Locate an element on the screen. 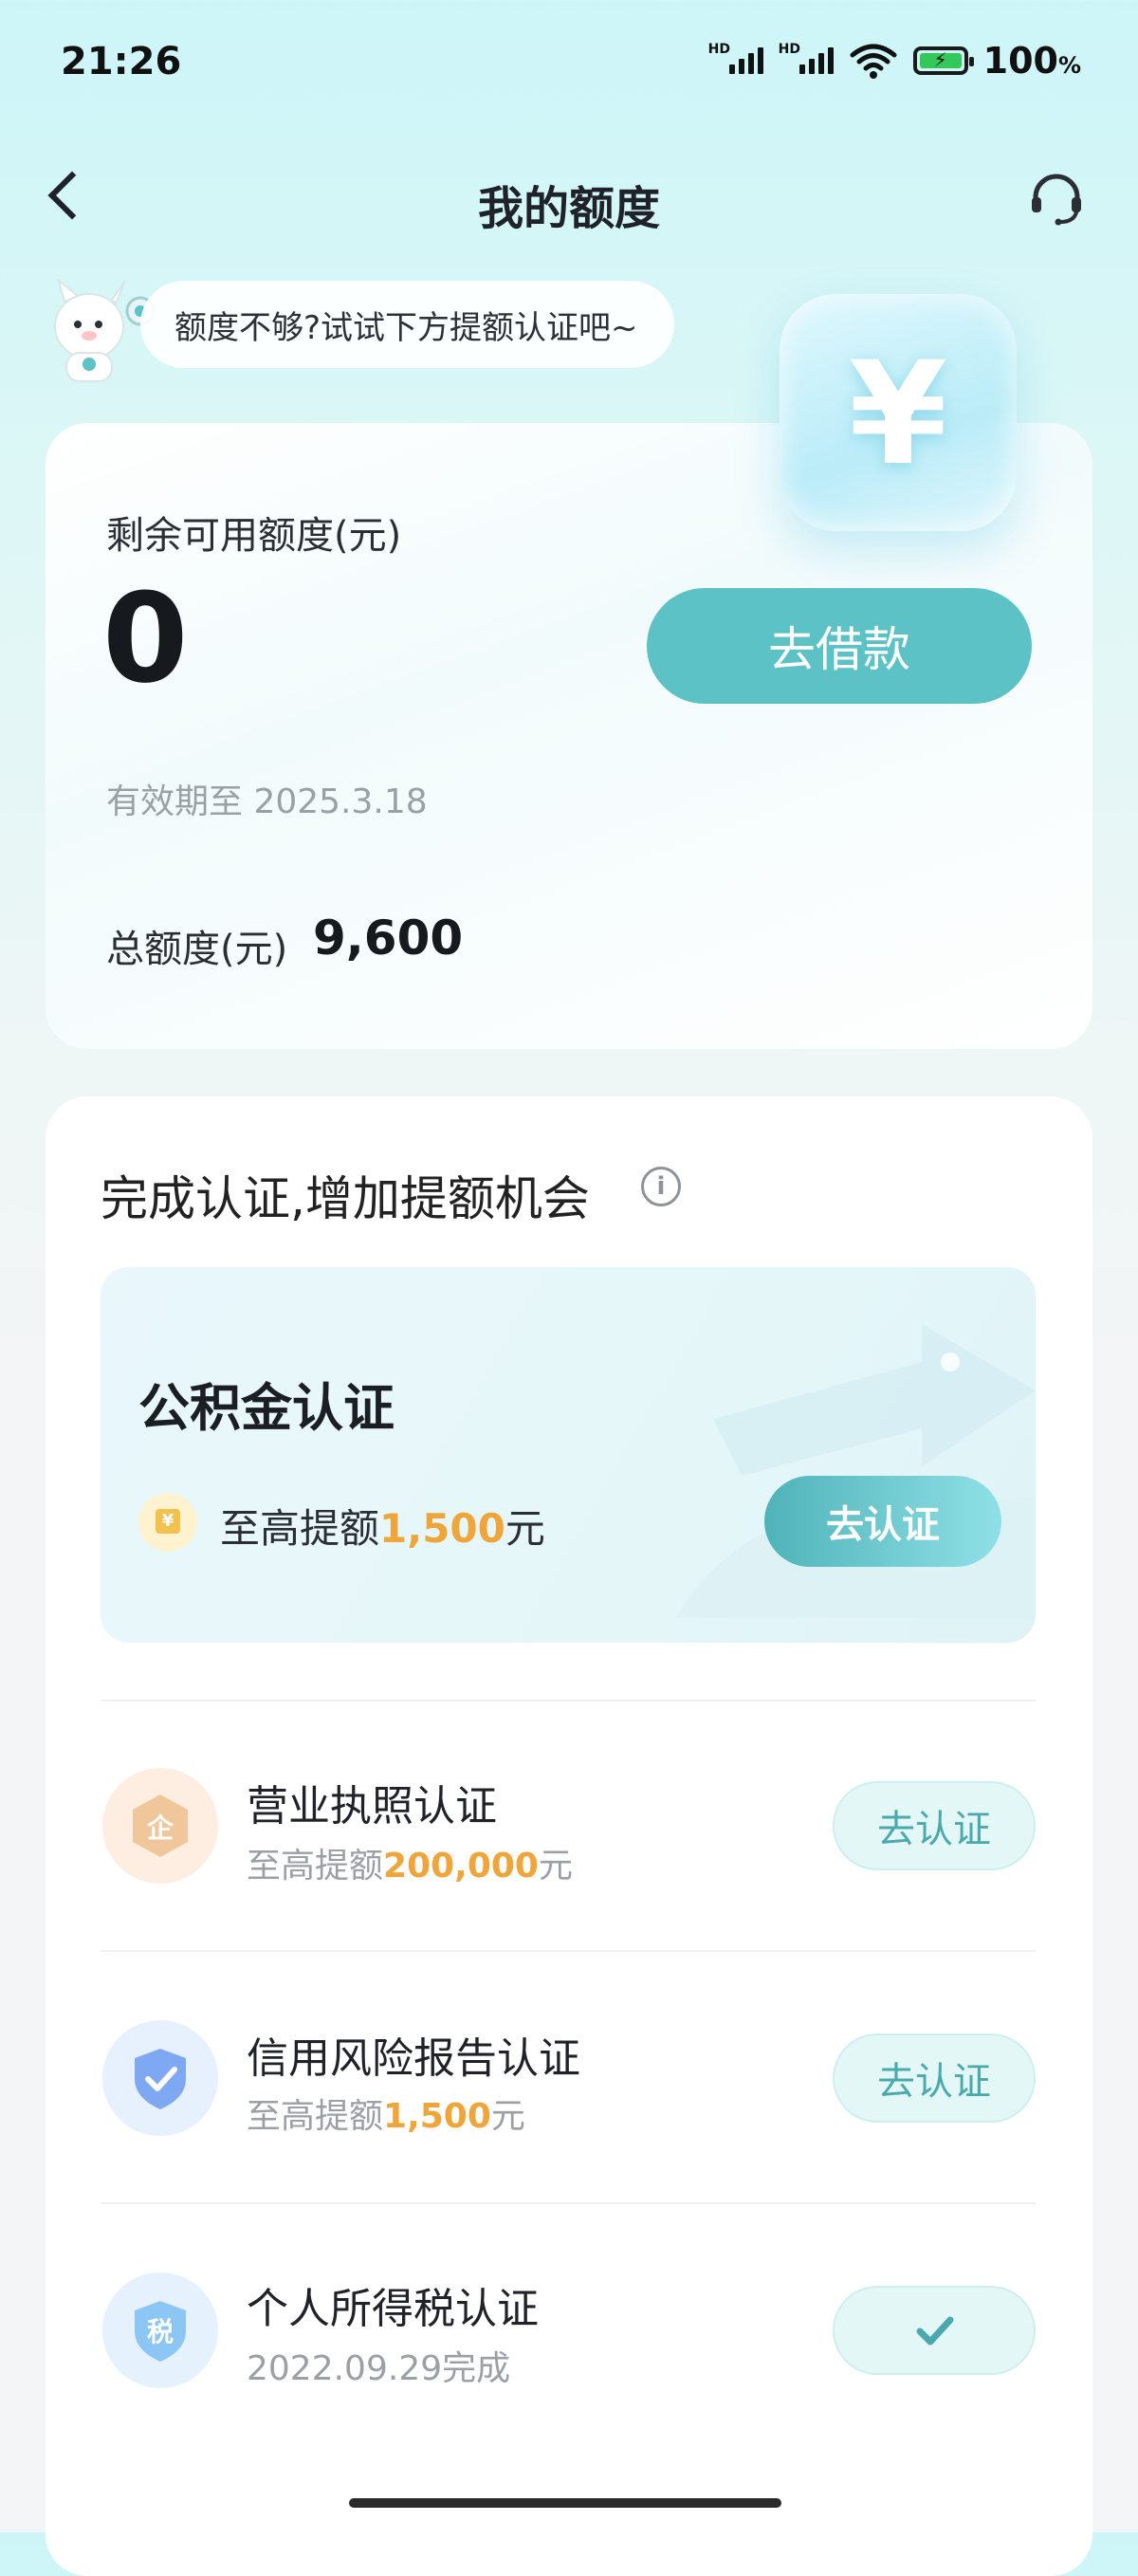 This screenshot has width=1138, height=2576. page-title: 我的额度 is located at coordinates (568, 208).